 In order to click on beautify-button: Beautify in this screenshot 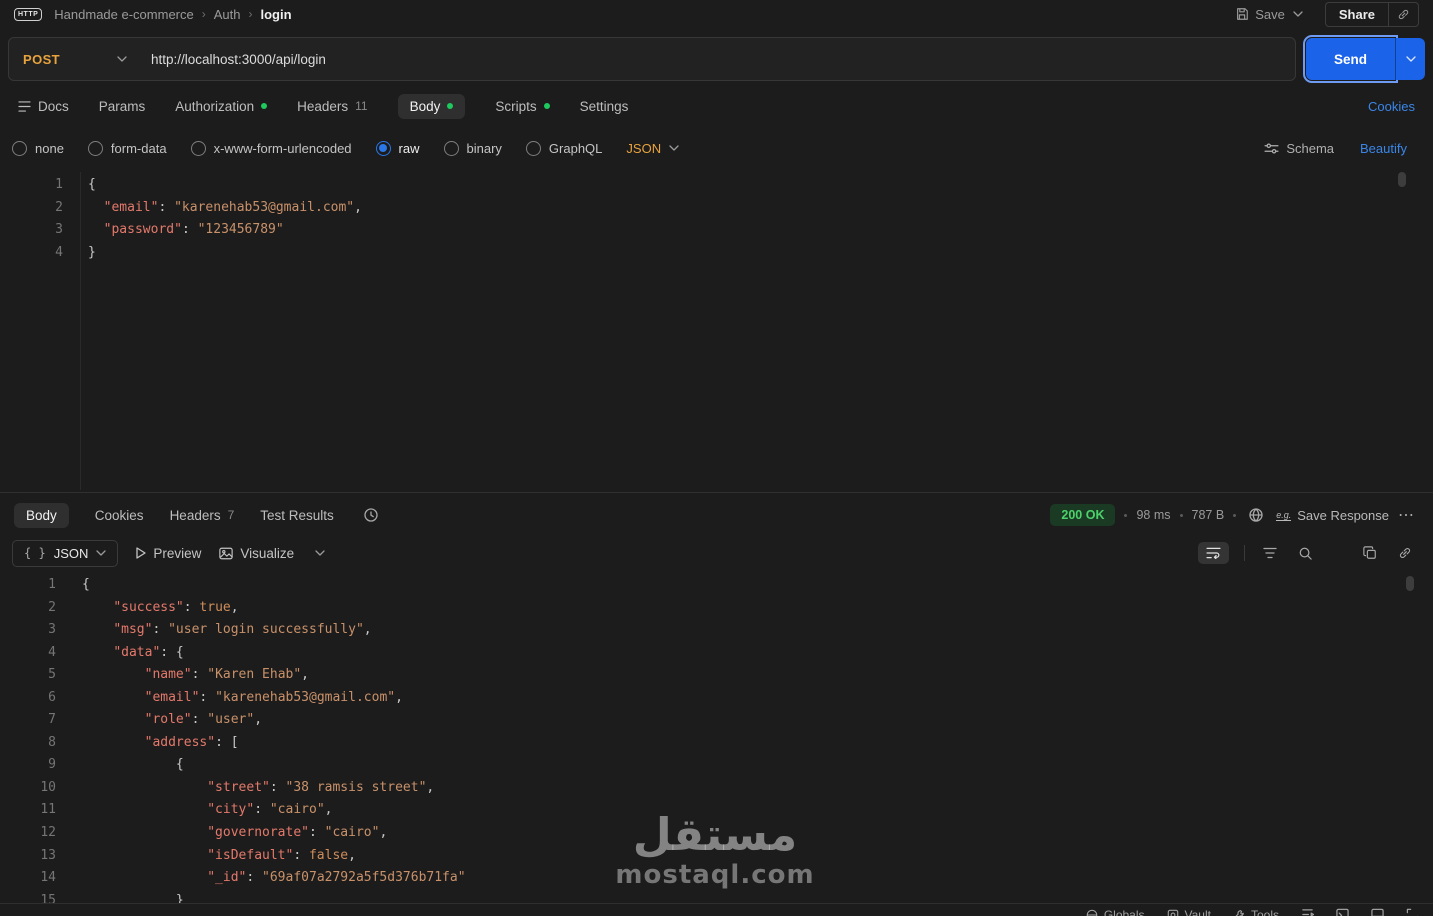, I will do `click(1383, 148)`.